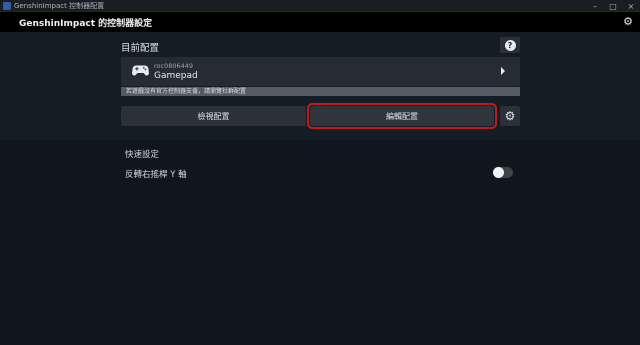 This screenshot has height=345, width=640. Describe the element at coordinates (86, 23) in the screenshot. I see `page-title: GenshinImpact 的控制器設定` at that location.